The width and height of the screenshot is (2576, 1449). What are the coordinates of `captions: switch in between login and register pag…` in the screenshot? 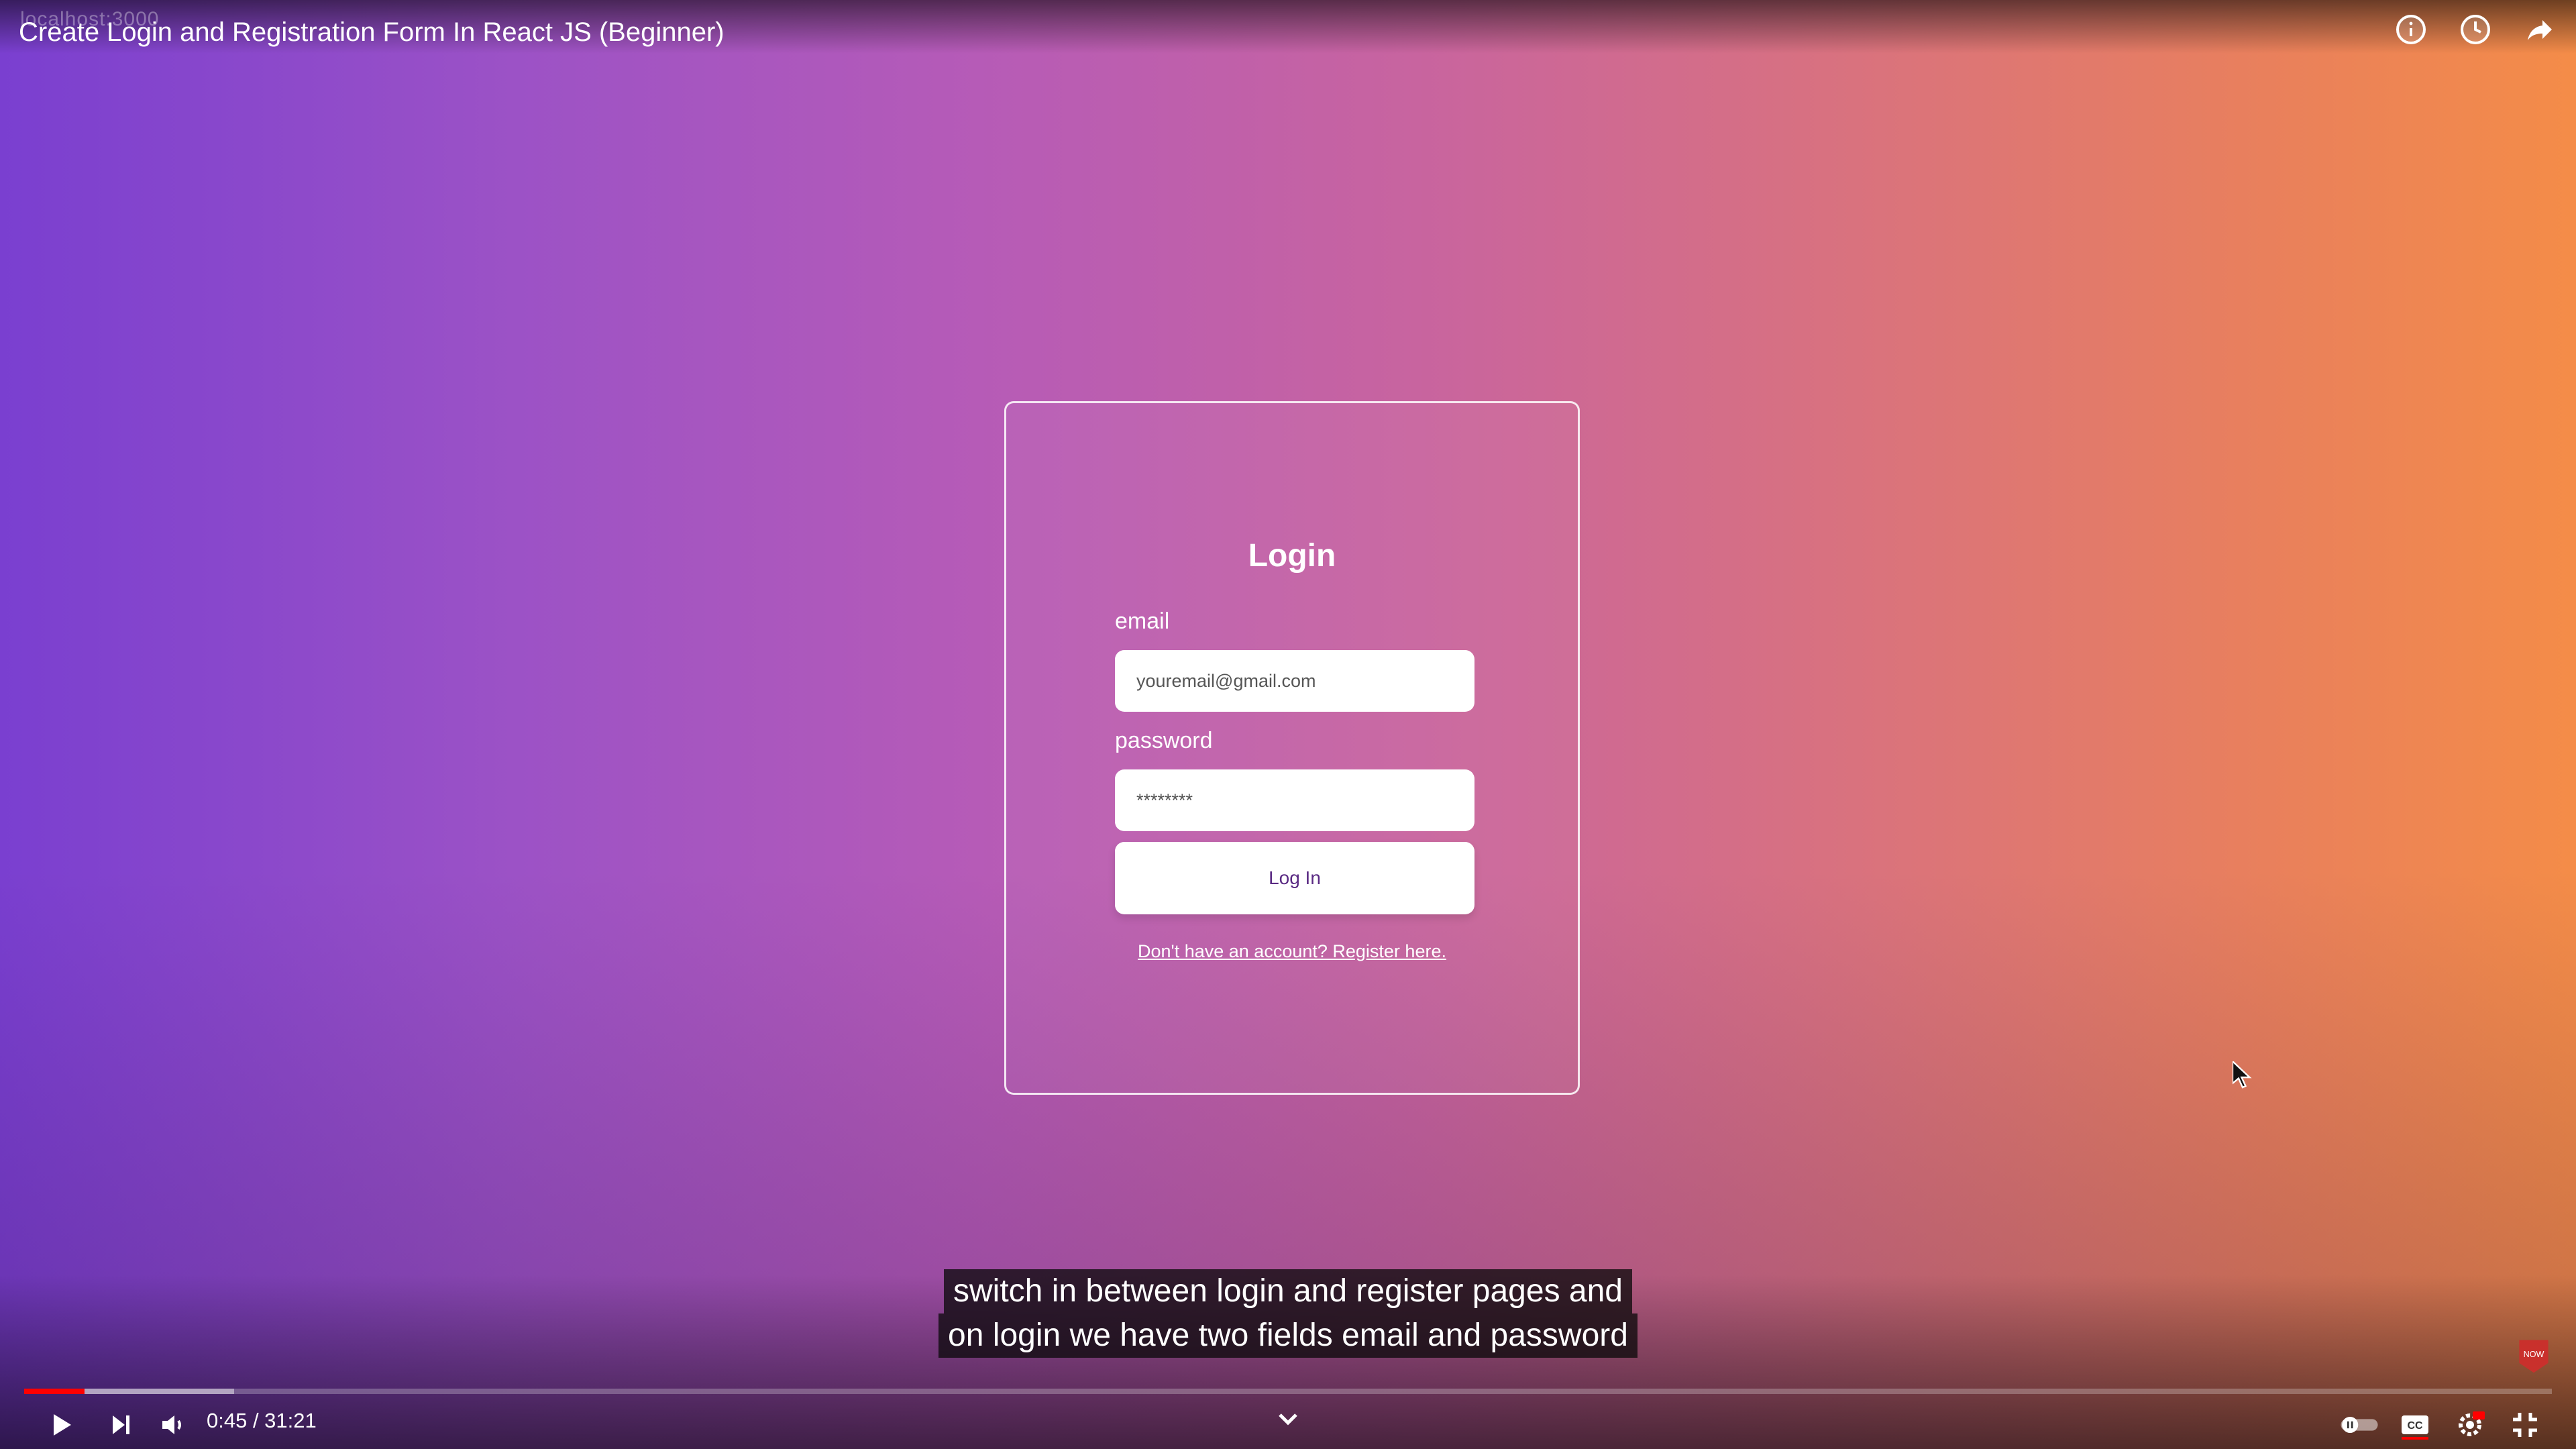 It's located at (1288, 1313).